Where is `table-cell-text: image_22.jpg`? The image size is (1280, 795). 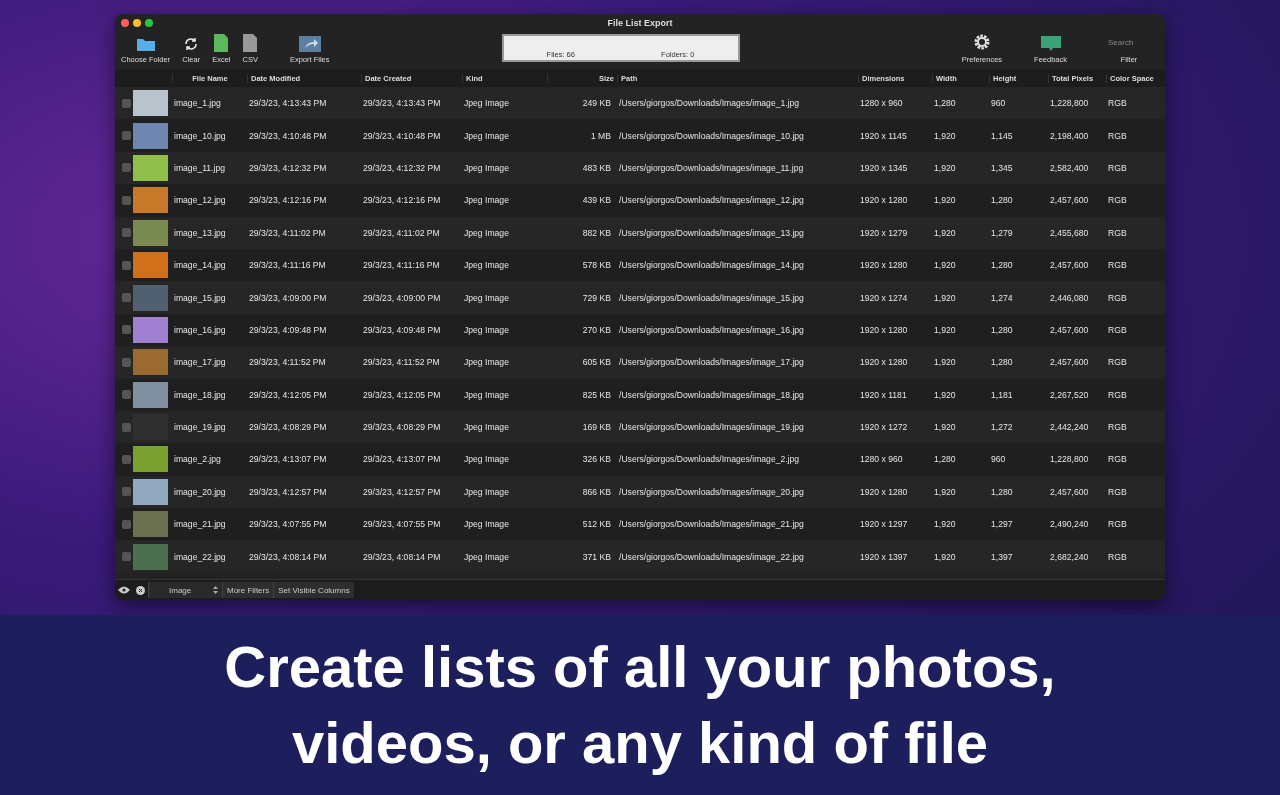
table-cell-text: image_22.jpg is located at coordinates (200, 556).